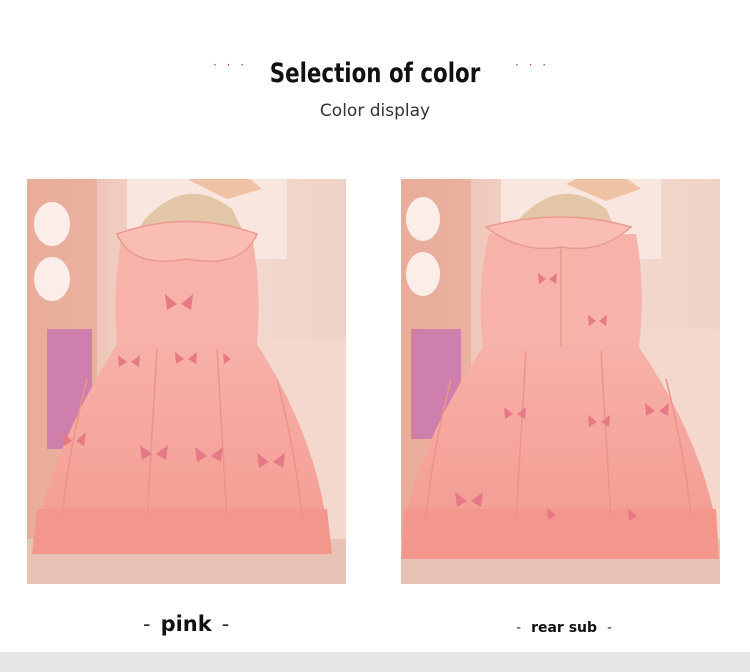 The height and width of the screenshot is (672, 750). I want to click on section-title: Selection of color, so click(375, 73).